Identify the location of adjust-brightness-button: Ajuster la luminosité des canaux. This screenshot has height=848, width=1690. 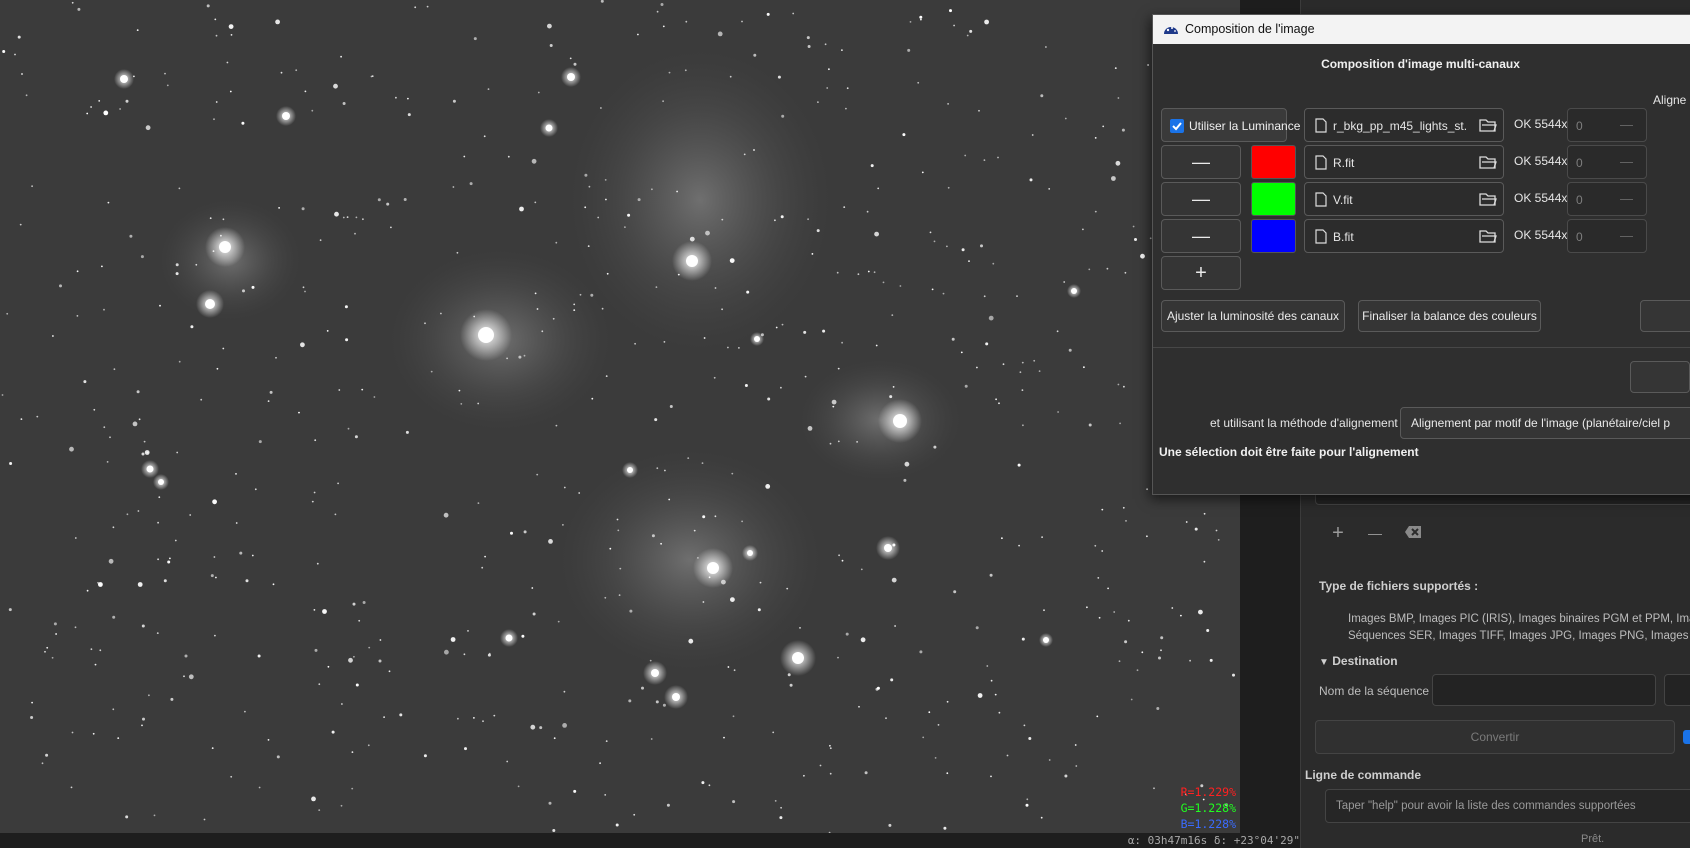
(1253, 316).